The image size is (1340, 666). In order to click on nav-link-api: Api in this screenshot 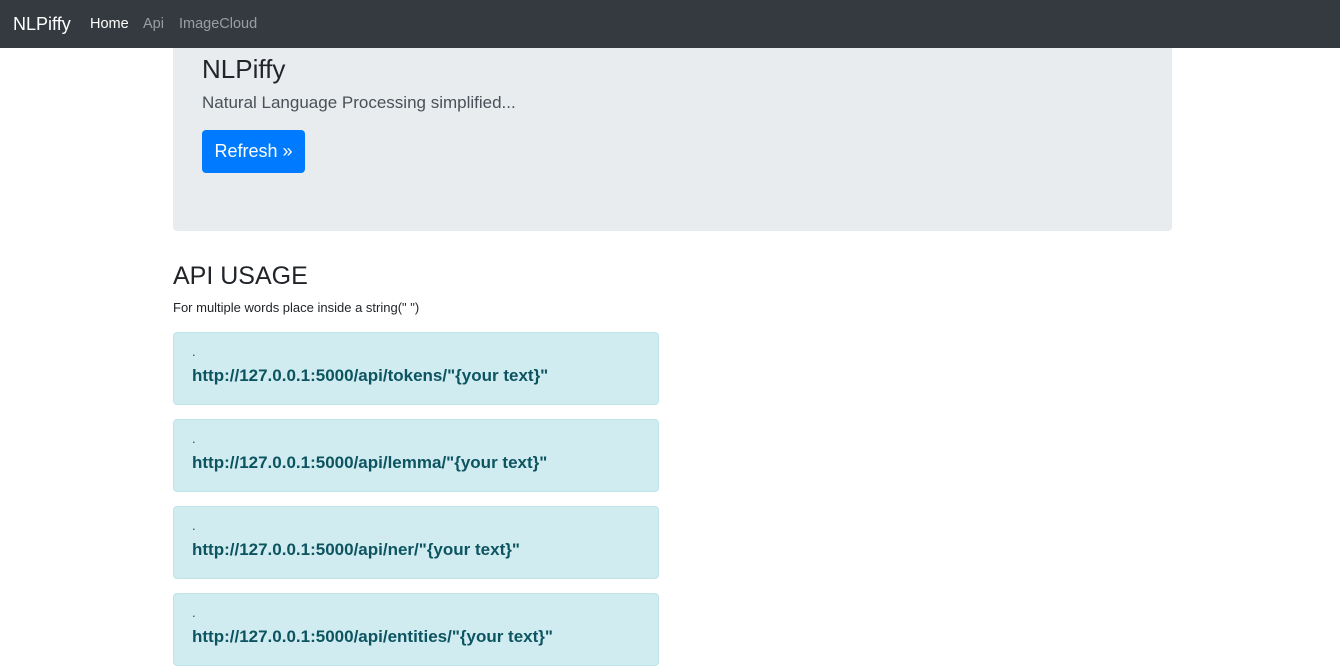, I will do `click(153, 24)`.